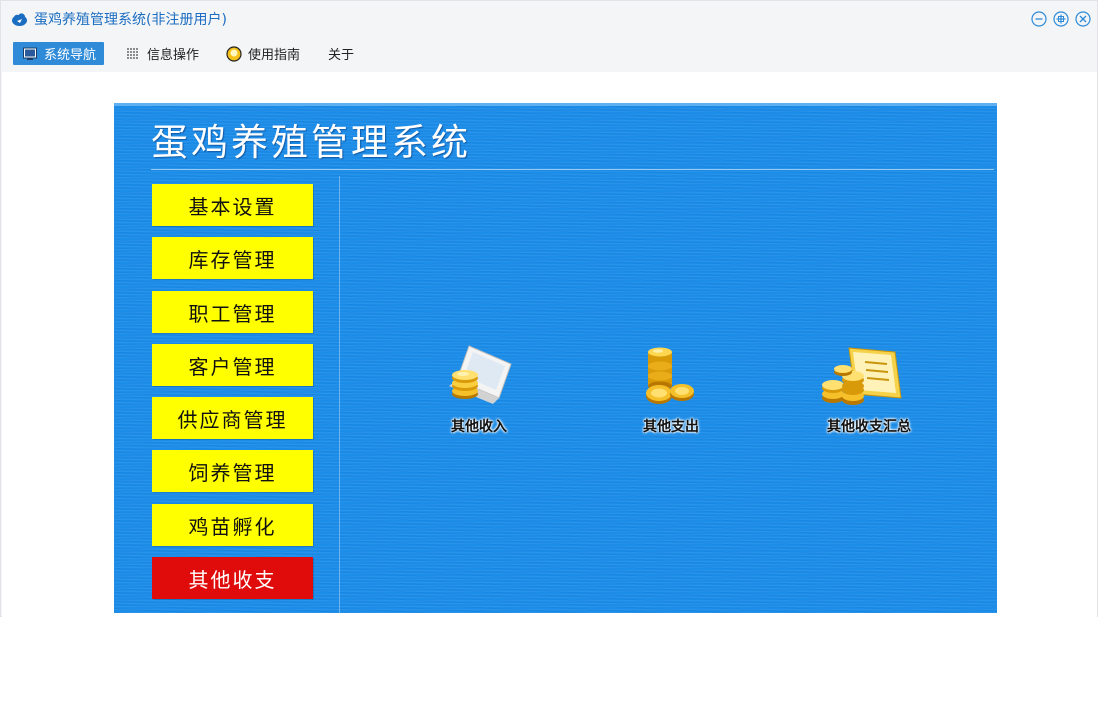  I want to click on maximize-button, so click(1061, 19).